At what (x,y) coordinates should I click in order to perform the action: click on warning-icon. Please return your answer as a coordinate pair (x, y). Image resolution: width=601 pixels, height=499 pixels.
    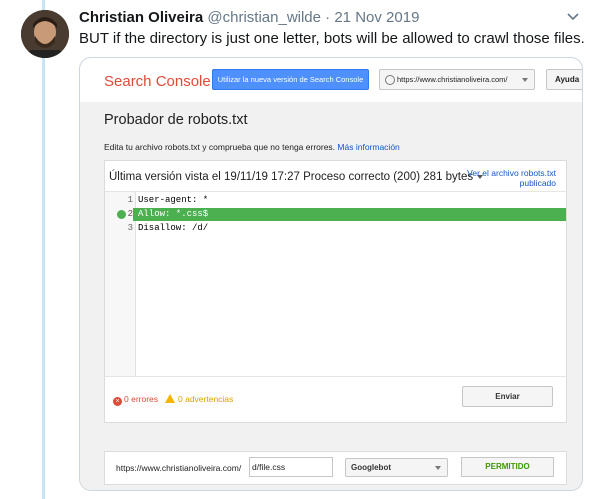
    Looking at the image, I should click on (170, 398).